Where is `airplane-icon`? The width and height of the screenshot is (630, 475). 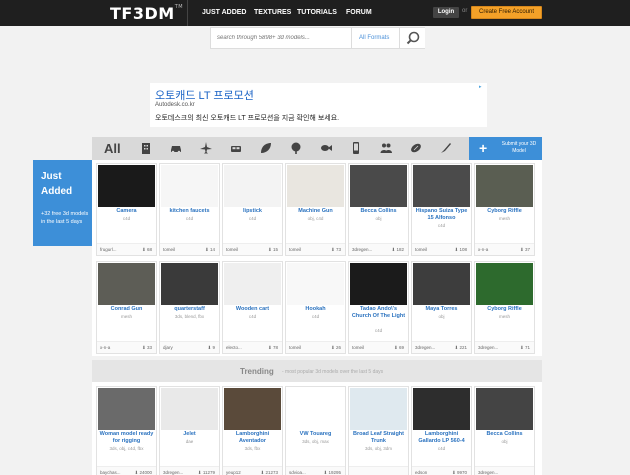 airplane-icon is located at coordinates (206, 148).